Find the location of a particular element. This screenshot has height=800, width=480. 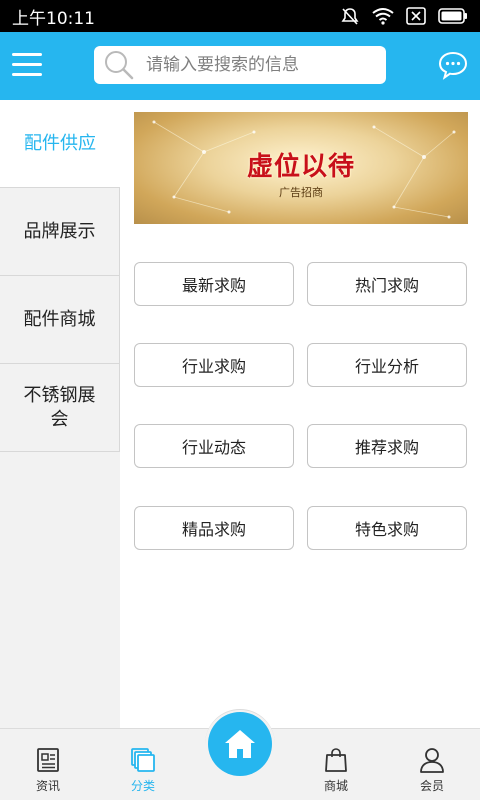

hot-purchase-button: 热门求购 is located at coordinates (387, 284).